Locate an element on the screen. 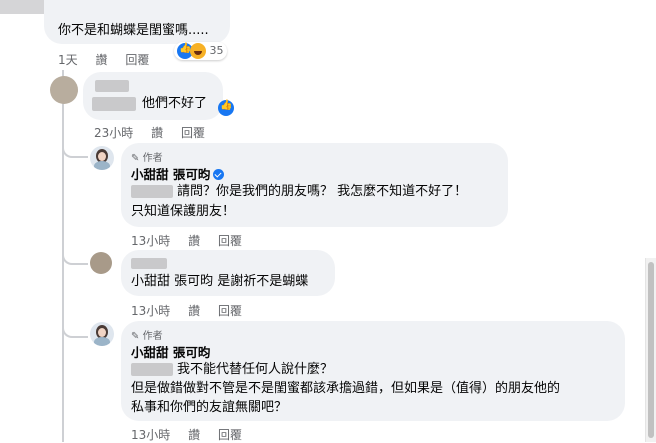 Image resolution: width=656 pixels, height=443 pixels. scrollbar is located at coordinates (650, 350).